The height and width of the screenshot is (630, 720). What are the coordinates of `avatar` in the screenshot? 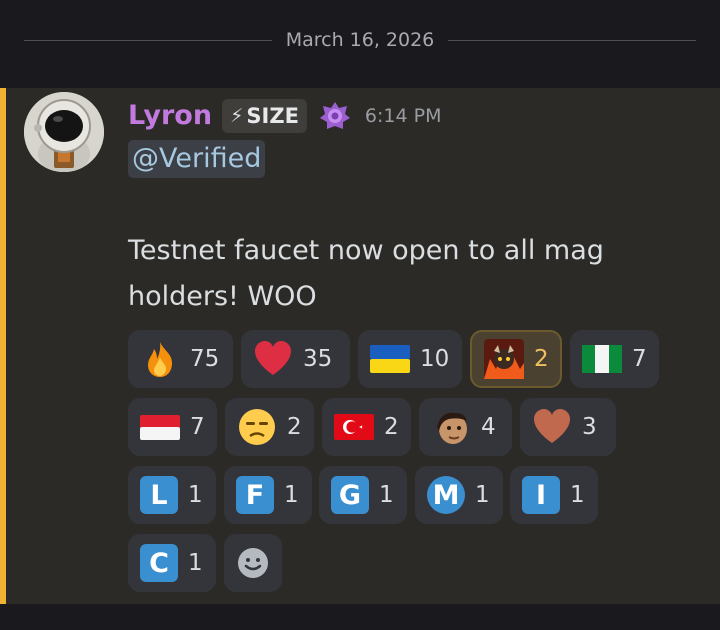 It's located at (64, 132).